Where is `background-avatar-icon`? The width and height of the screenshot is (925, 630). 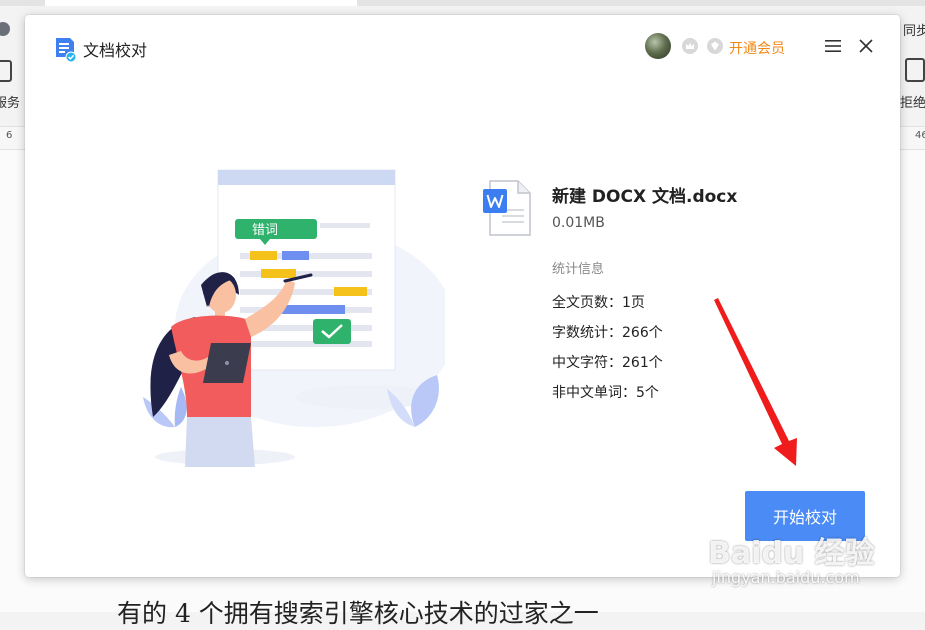 background-avatar-icon is located at coordinates (5, 29).